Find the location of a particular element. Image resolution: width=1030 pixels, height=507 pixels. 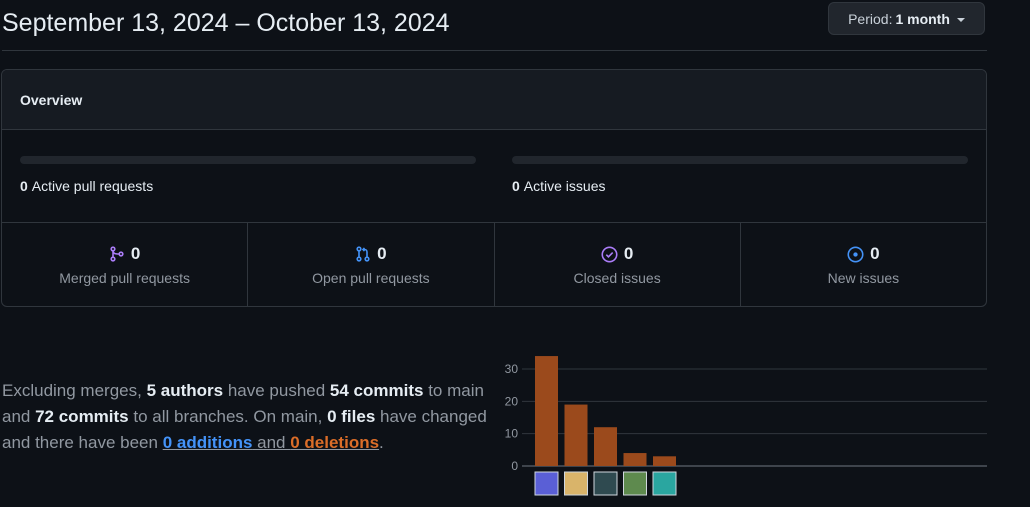

summary-text: have pushed is located at coordinates (276, 390).